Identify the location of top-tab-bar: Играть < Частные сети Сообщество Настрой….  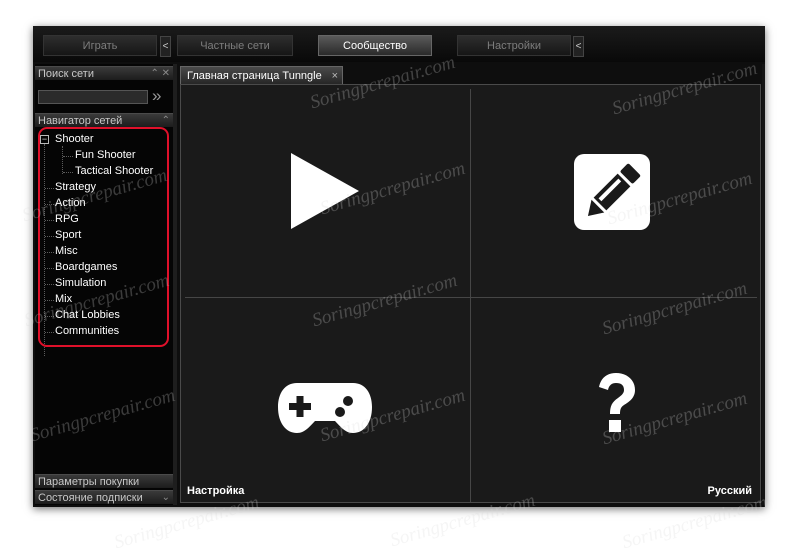
(399, 44).